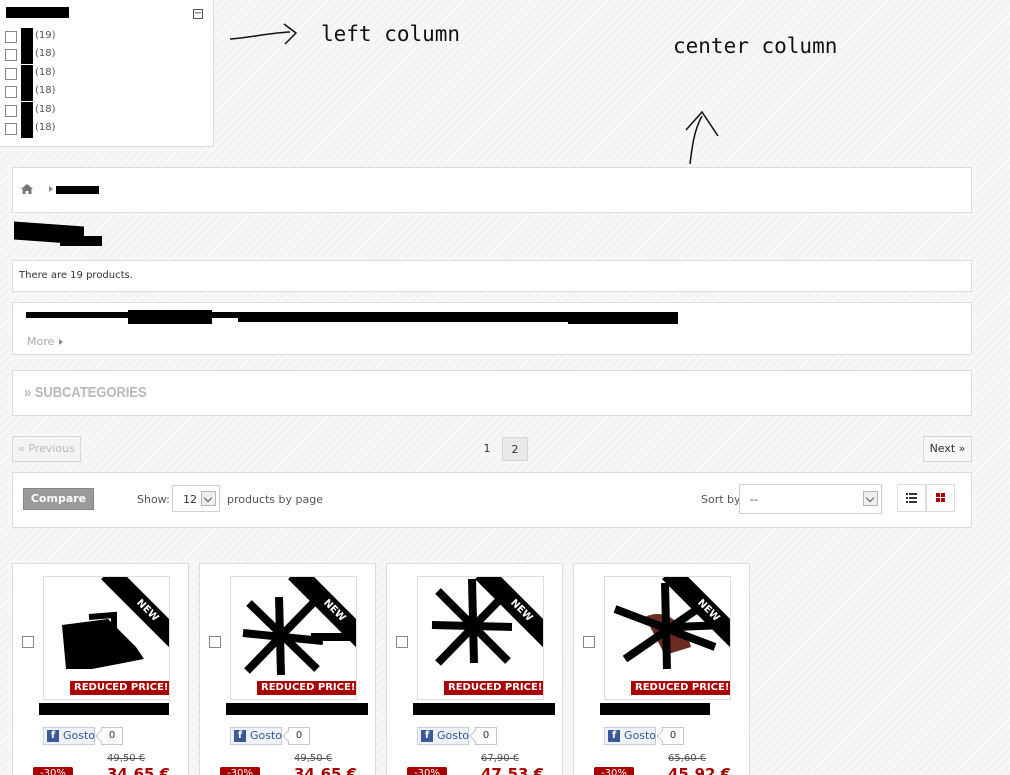 This screenshot has height=775, width=1010. Describe the element at coordinates (240, 736) in the screenshot. I see `facebook-icon: f` at that location.